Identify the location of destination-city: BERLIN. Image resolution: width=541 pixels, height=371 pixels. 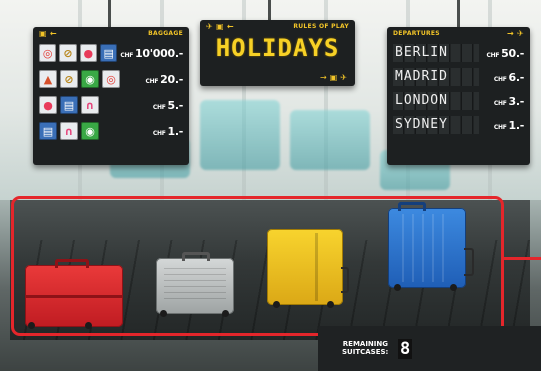
(436, 53).